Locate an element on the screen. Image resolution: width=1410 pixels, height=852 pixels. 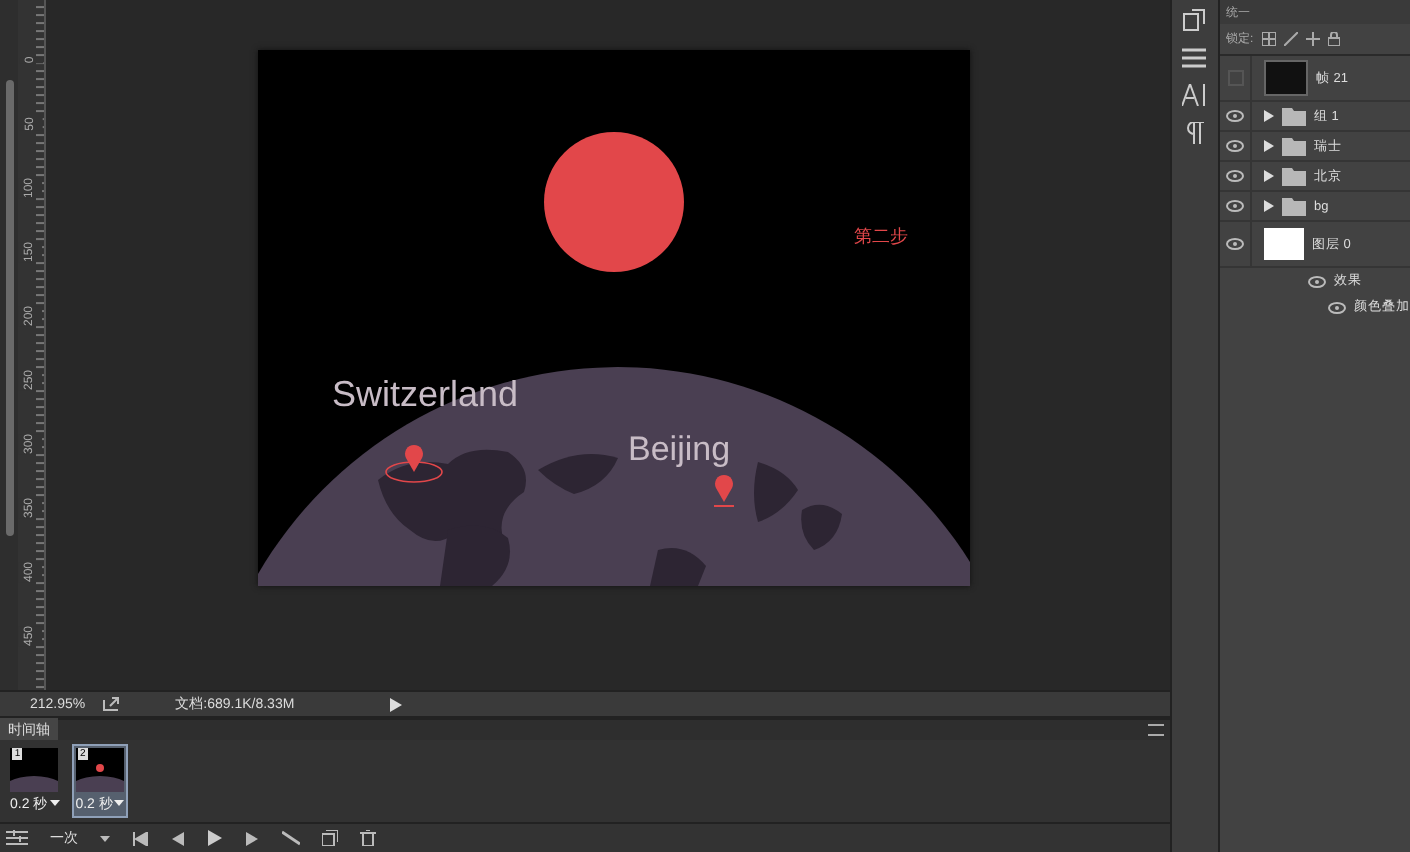
step-label: 第二步 is located at coordinates (881, 236).